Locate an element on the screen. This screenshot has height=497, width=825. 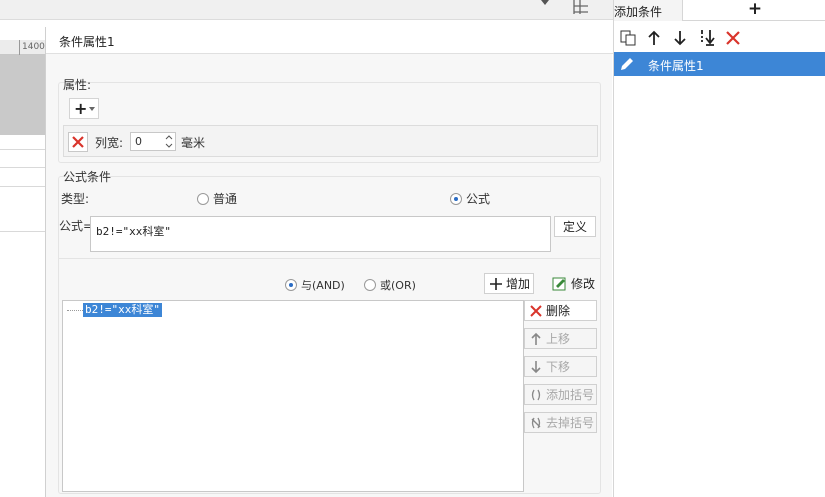
condition-panel-tabs: 添加条件 + is located at coordinates (719, 10).